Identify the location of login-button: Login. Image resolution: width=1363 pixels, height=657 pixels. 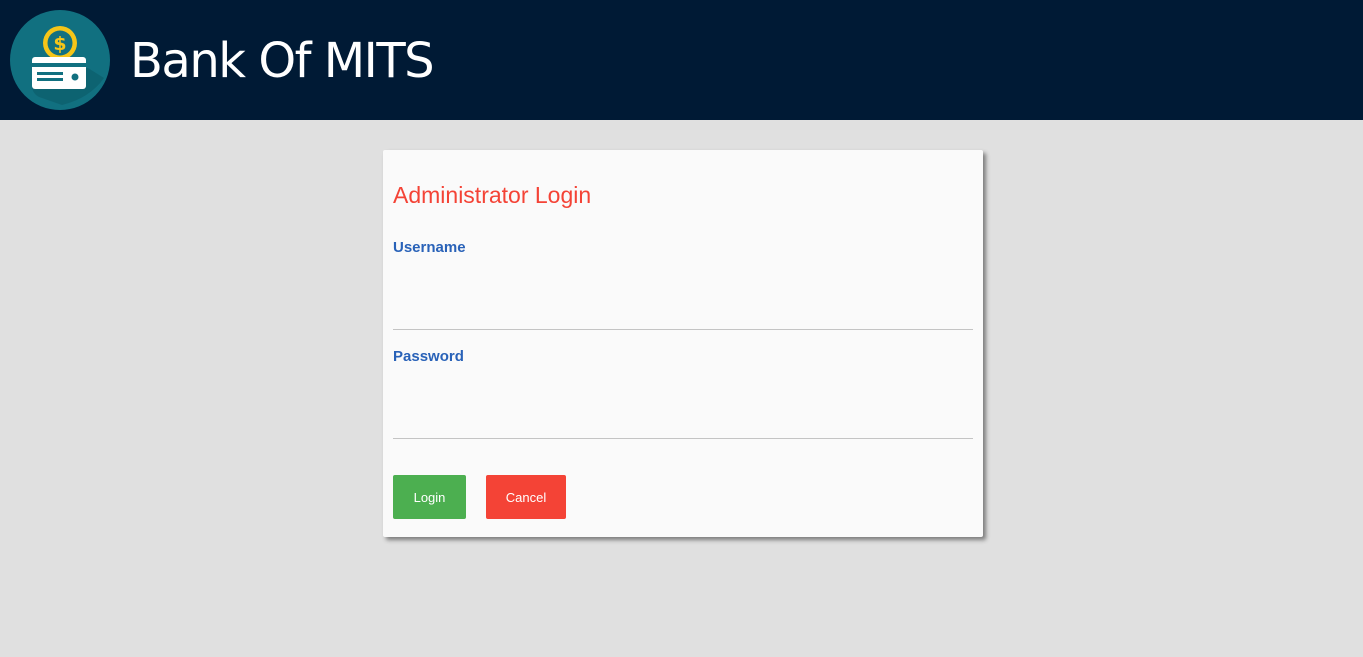
(429, 497).